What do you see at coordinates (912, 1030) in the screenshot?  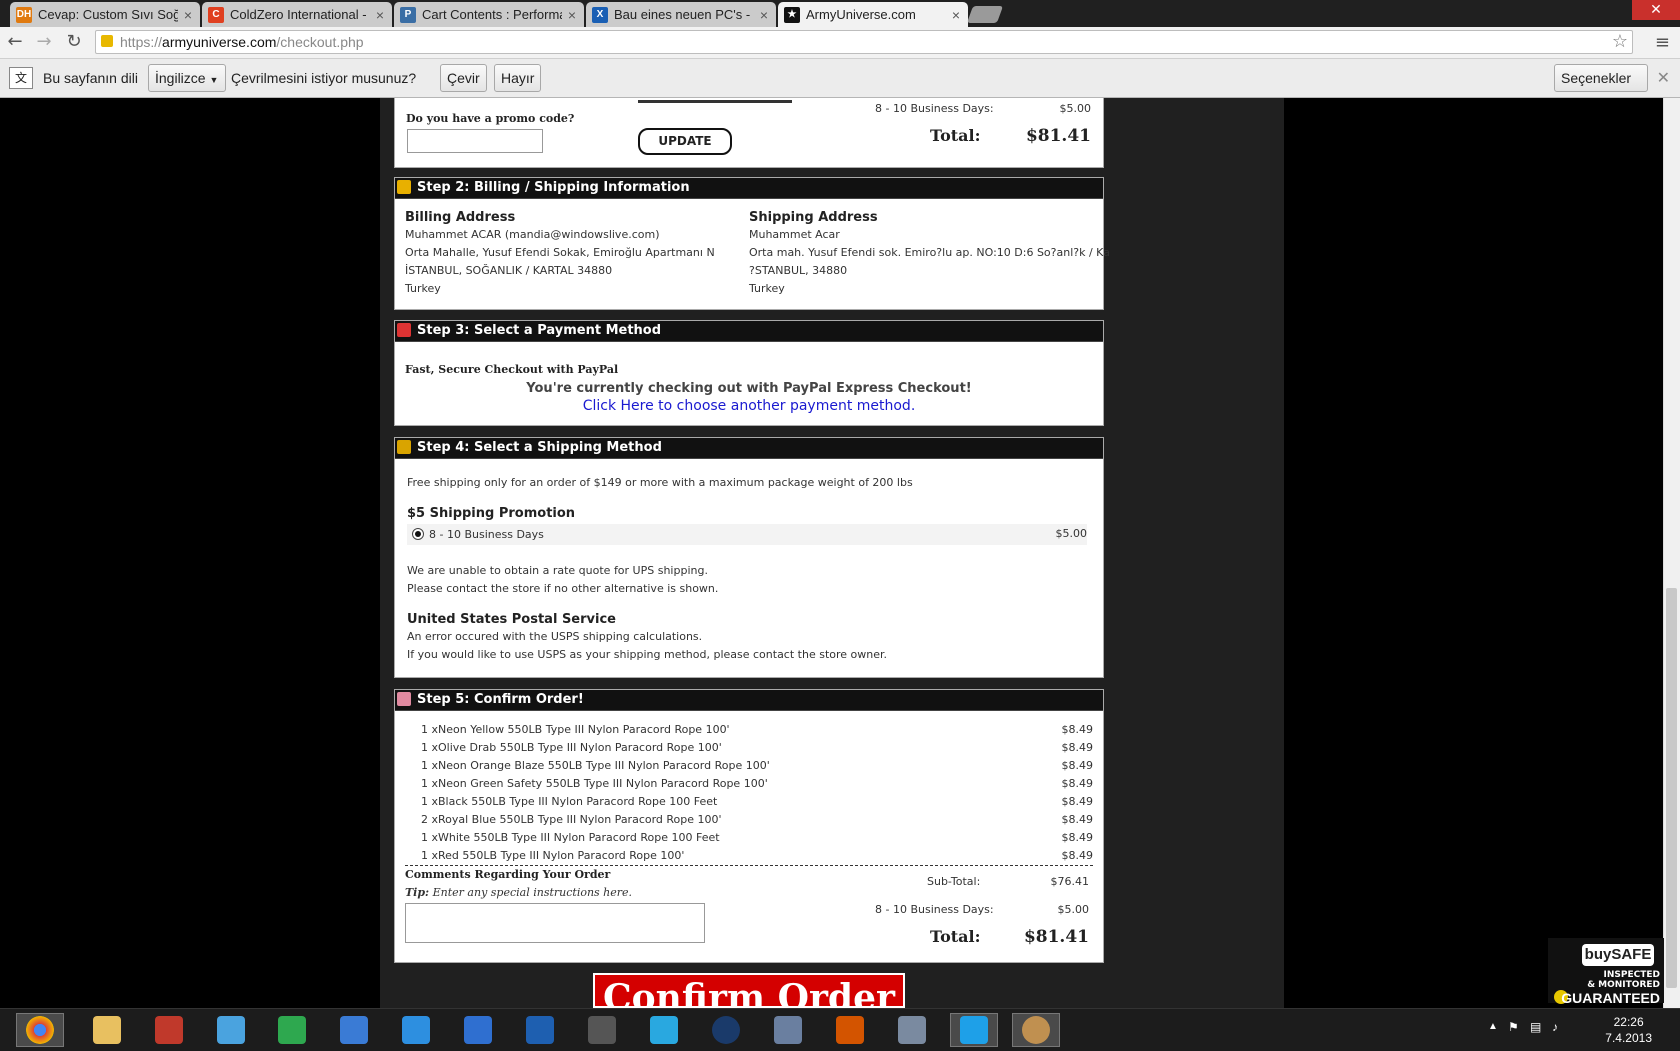 I see `calculator-icon` at bounding box center [912, 1030].